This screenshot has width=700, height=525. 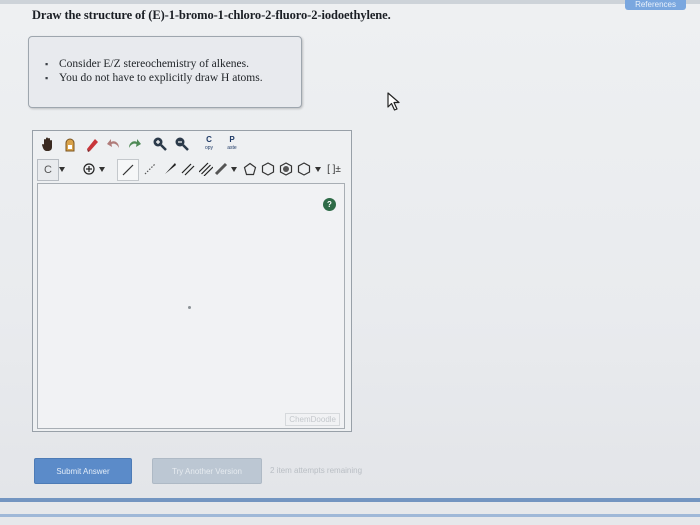 I want to click on zoom-out-icon, so click(x=182, y=144).